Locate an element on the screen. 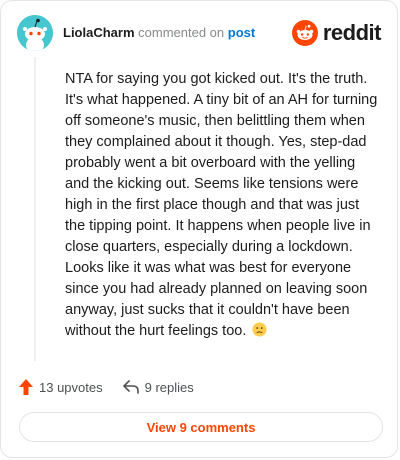 Image resolution: width=400 pixels, height=460 pixels. comment-header: LiolaCharm commented on post reddit is located at coordinates (199, 33).